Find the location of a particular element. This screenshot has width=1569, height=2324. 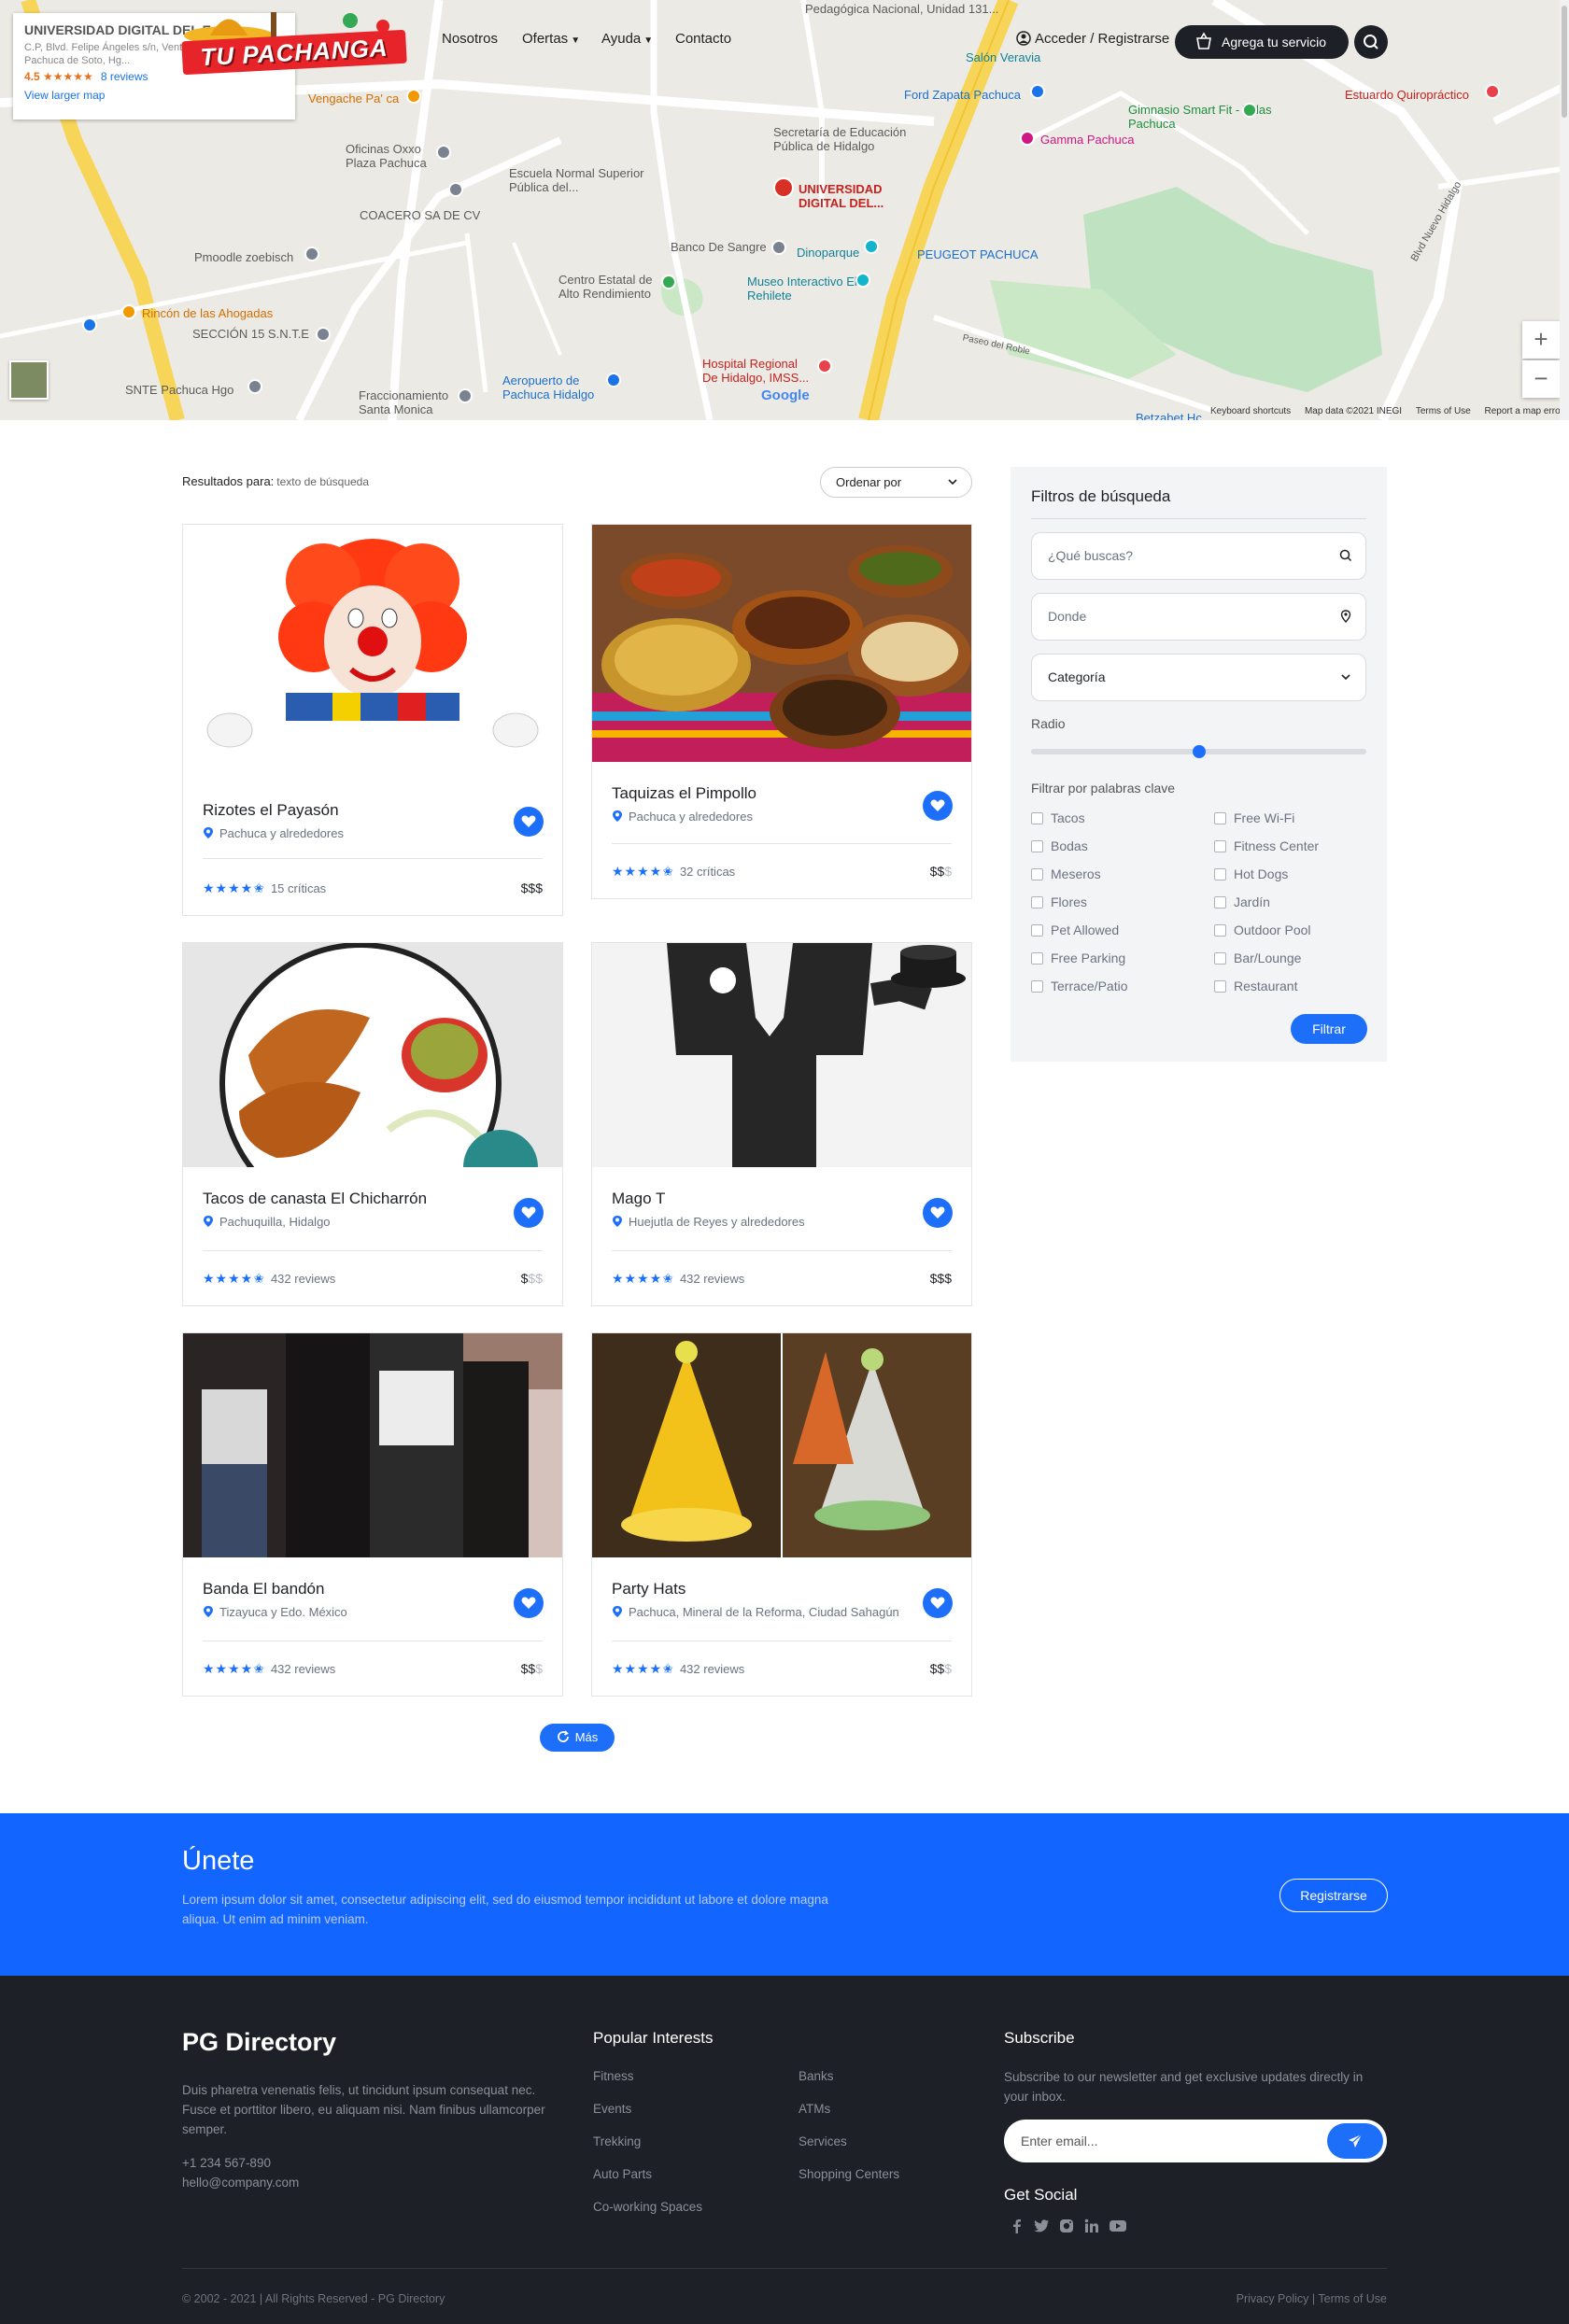

satellite-toggle is located at coordinates (29, 380).